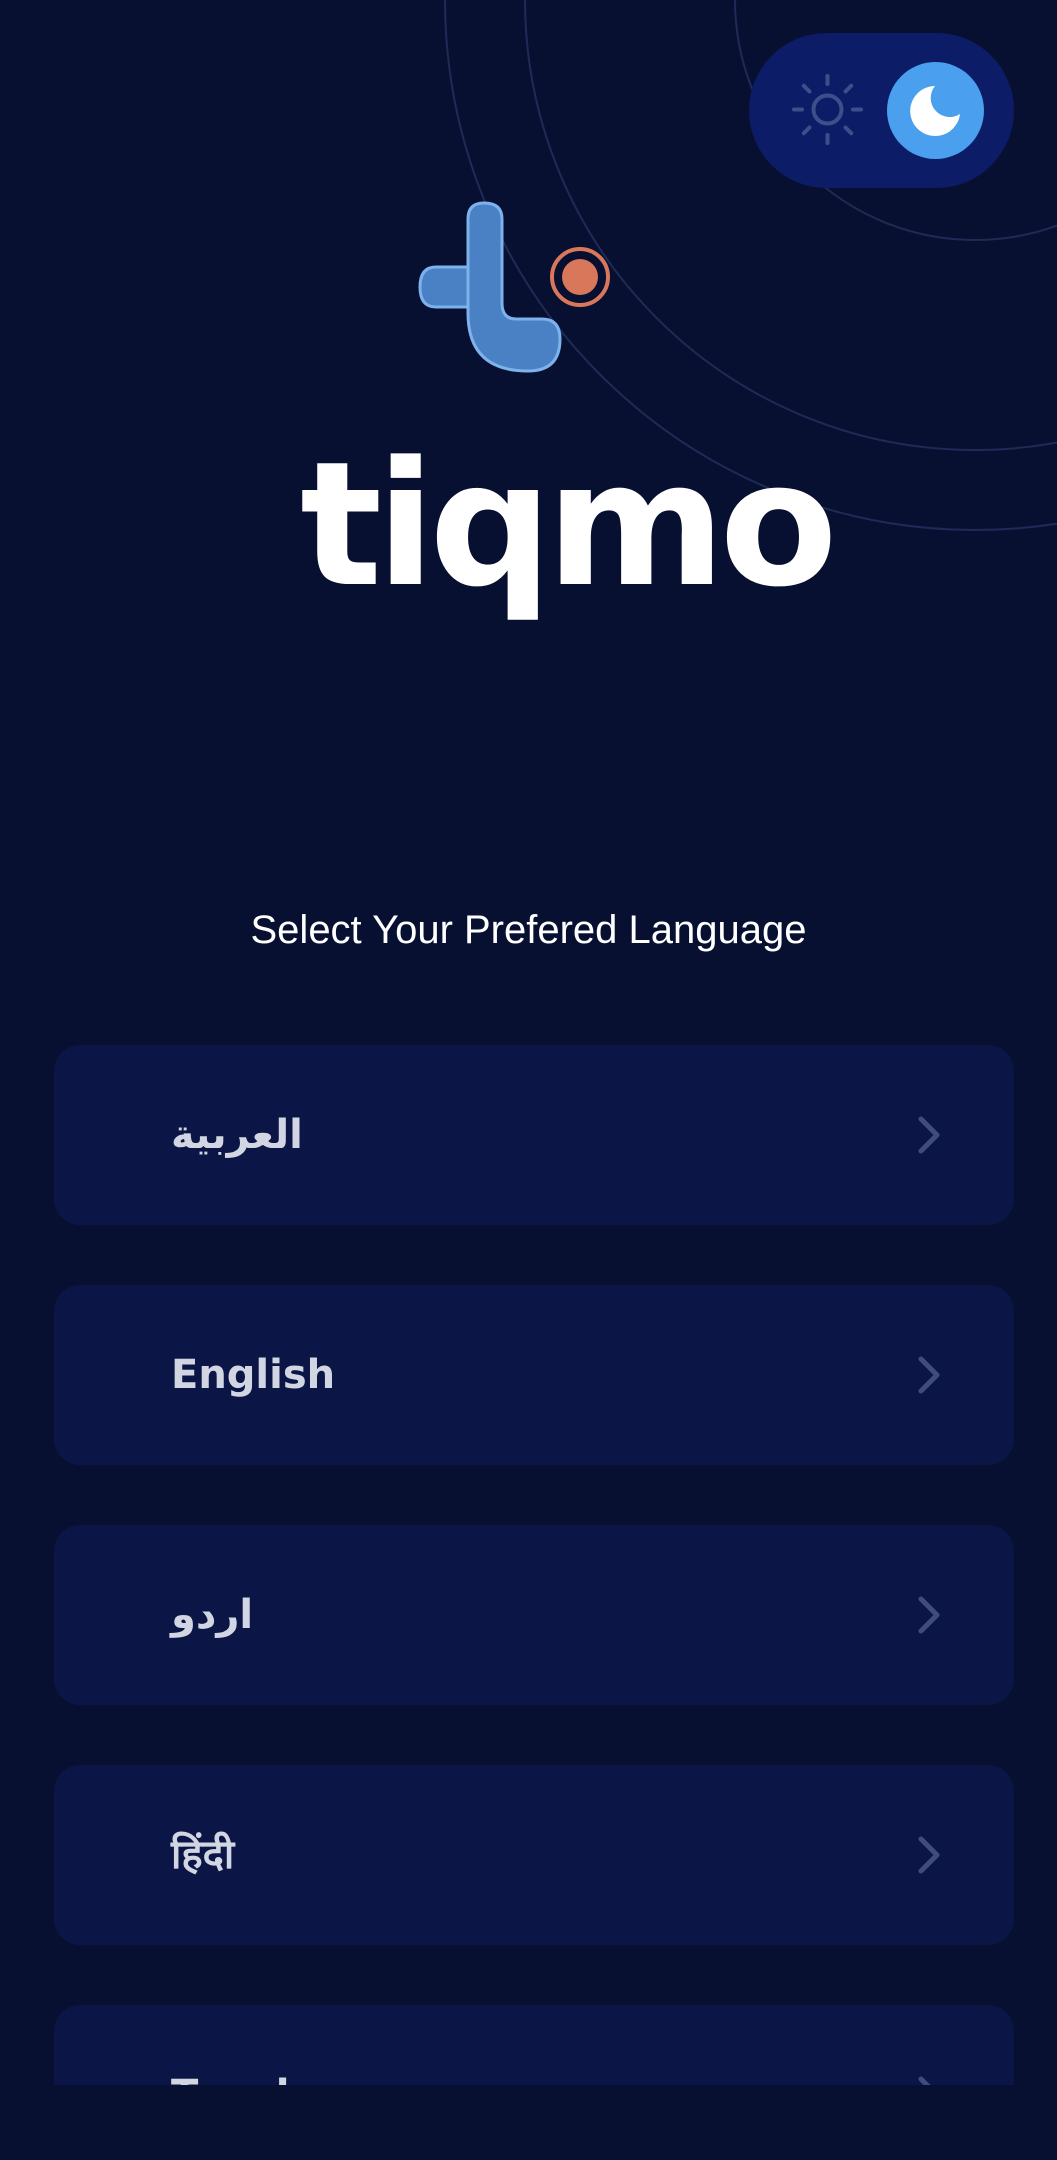 The height and width of the screenshot is (2160, 1057). Describe the element at coordinates (827, 109) in the screenshot. I see `sun-icon` at that location.